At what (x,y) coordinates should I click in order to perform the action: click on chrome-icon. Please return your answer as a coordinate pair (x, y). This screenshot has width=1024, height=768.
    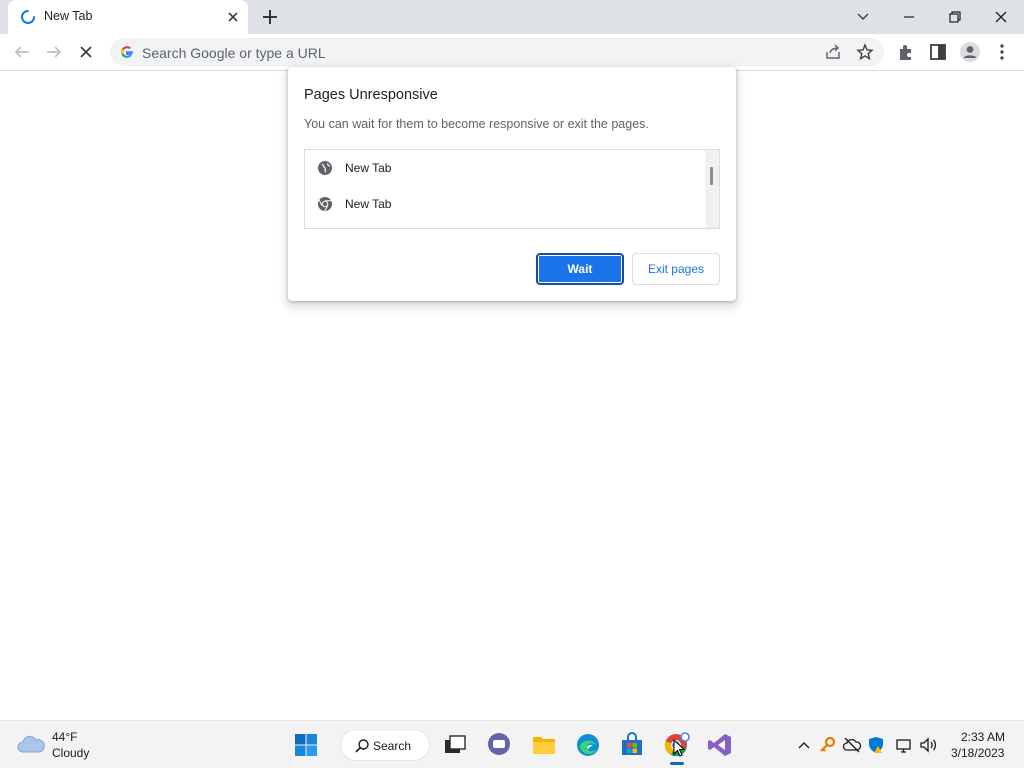
    Looking at the image, I should click on (325, 204).